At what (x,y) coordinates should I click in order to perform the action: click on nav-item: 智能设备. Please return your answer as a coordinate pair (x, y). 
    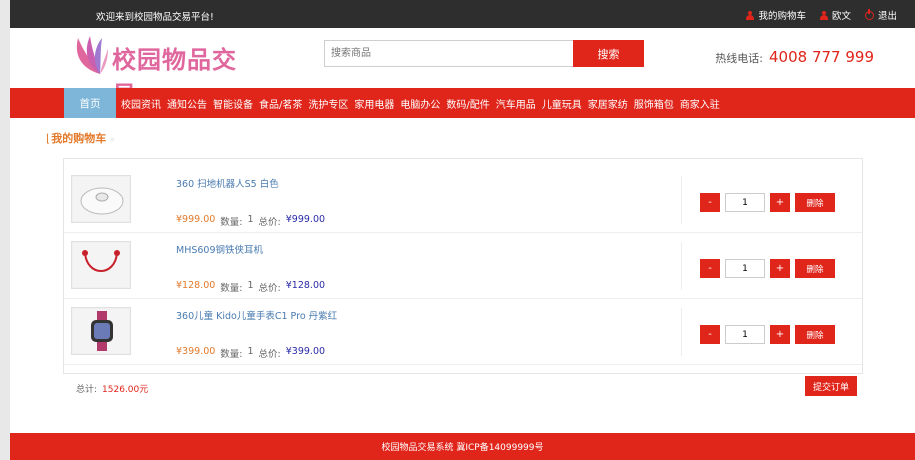
    Looking at the image, I should click on (233, 103).